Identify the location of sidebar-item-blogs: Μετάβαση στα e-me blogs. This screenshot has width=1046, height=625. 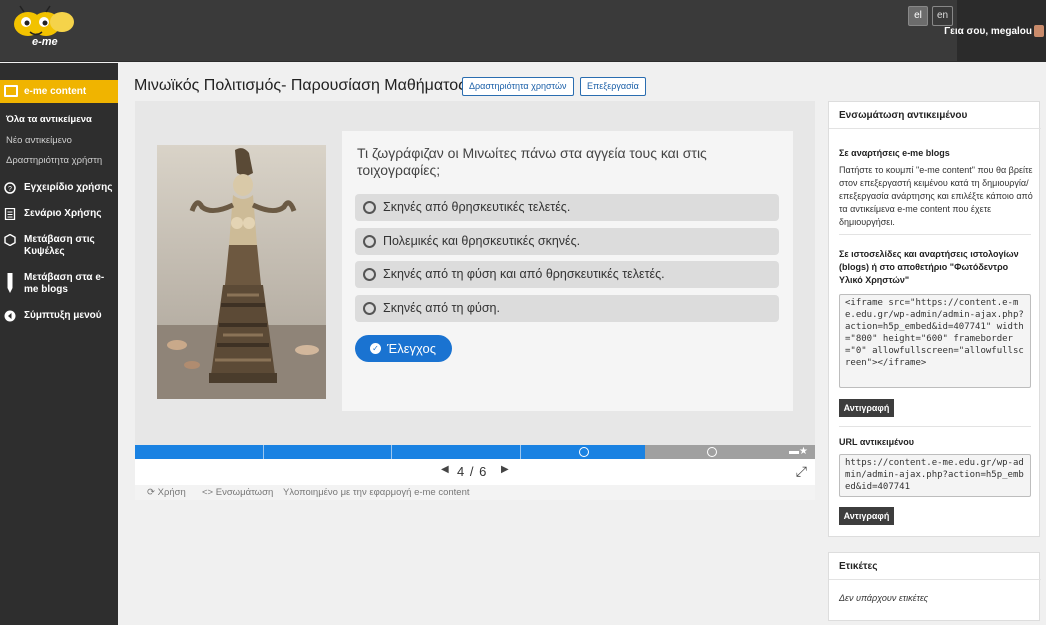
(70, 284).